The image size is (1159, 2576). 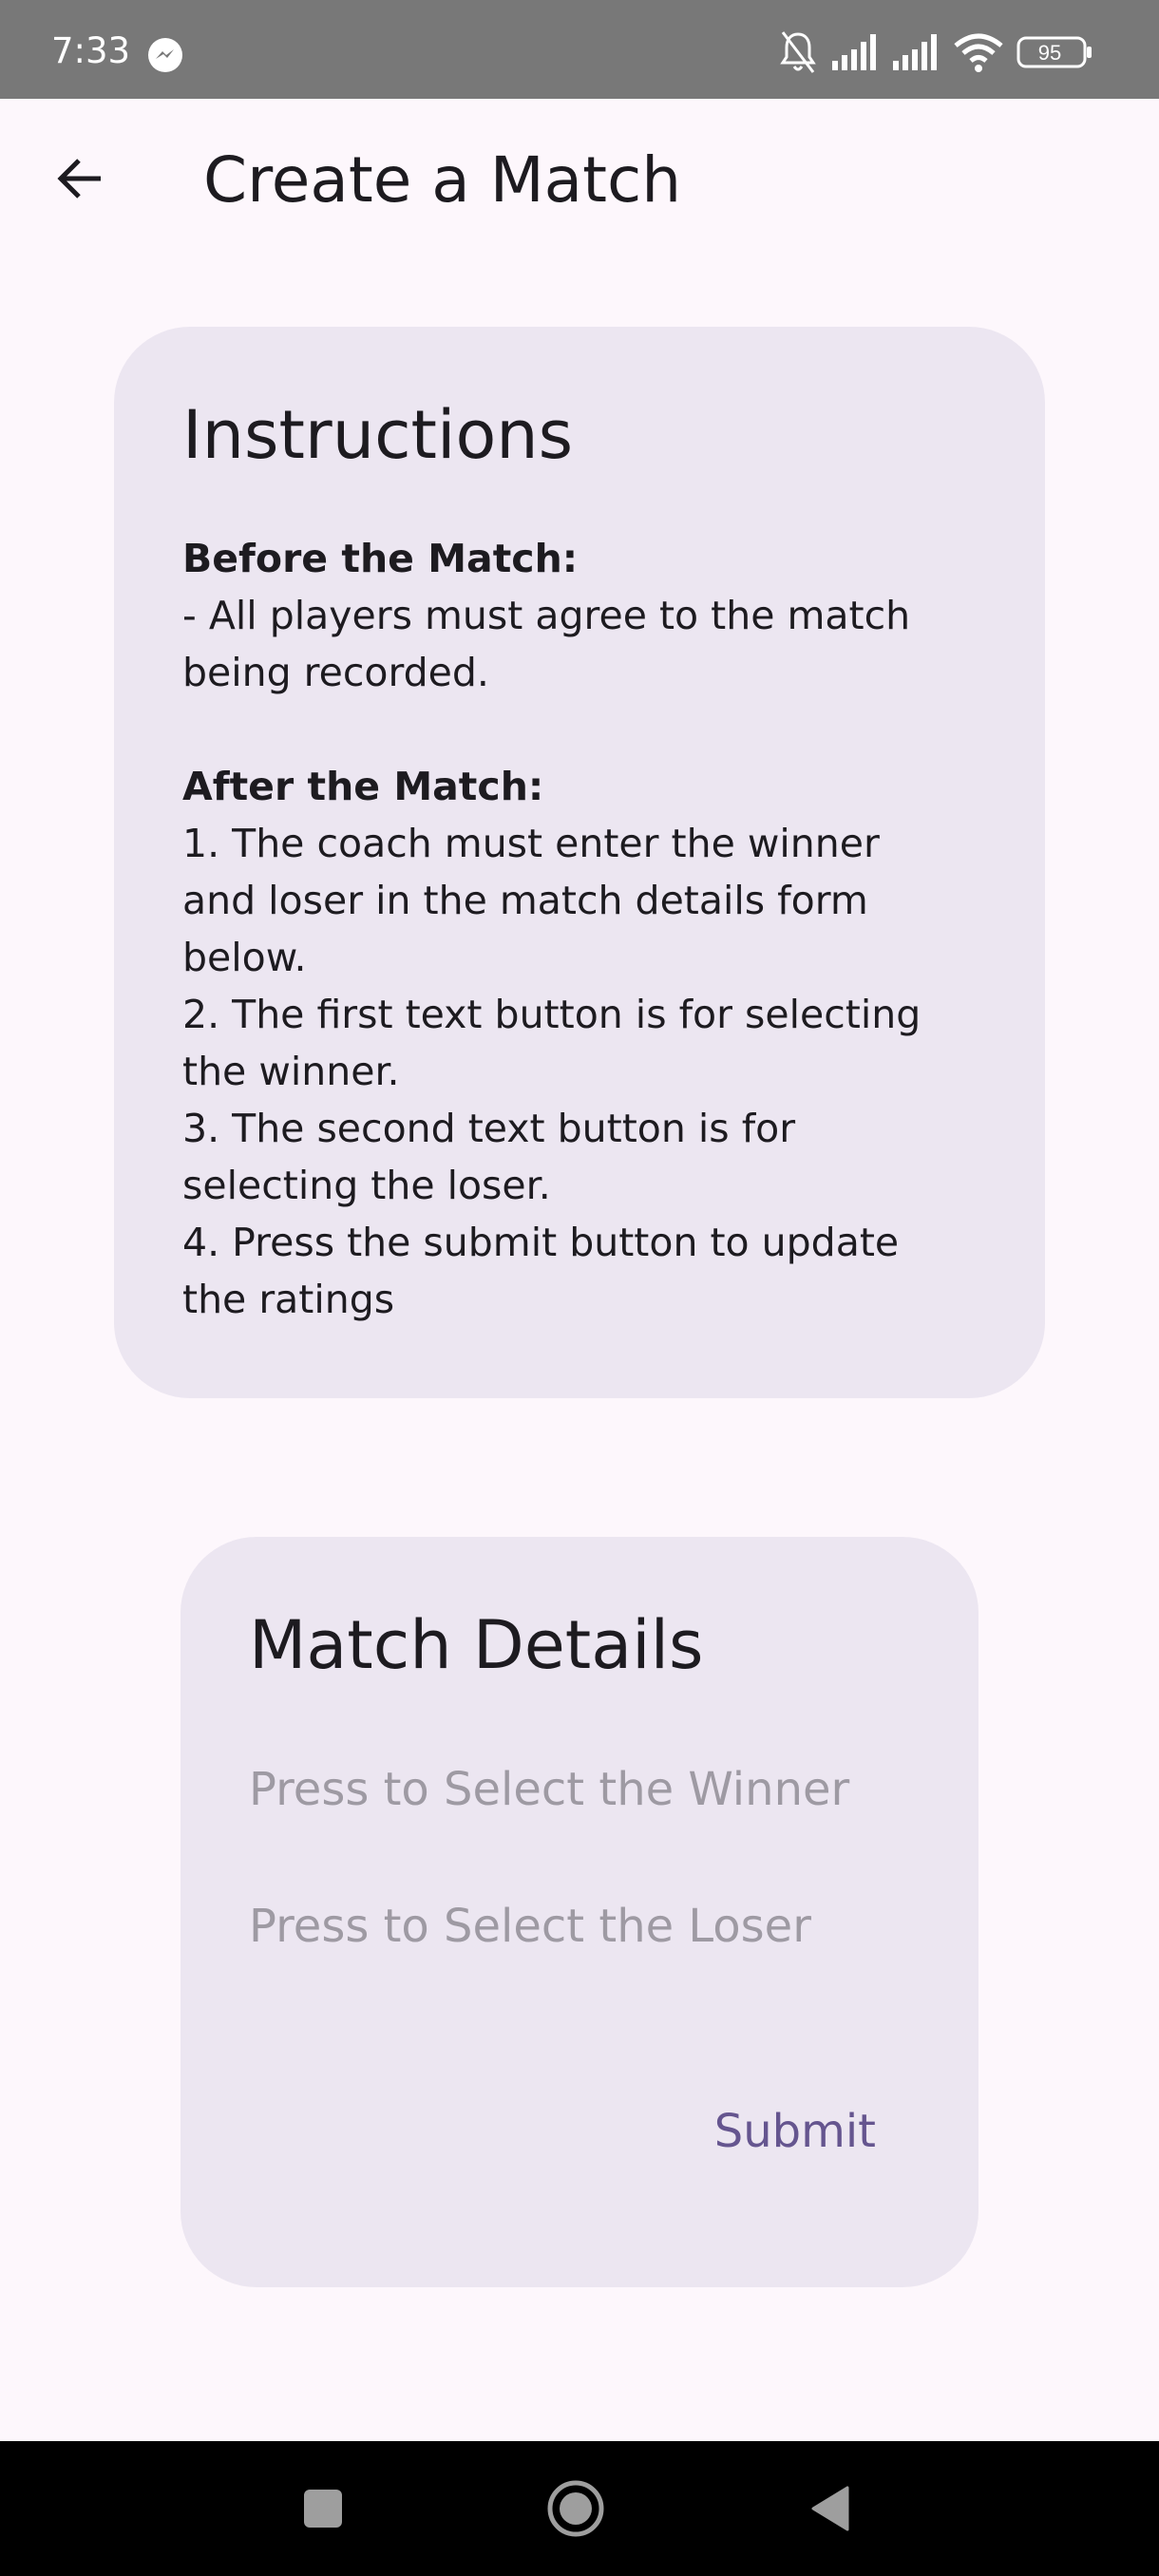 What do you see at coordinates (579, 49) in the screenshot?
I see `status-bar: 7:33 95` at bounding box center [579, 49].